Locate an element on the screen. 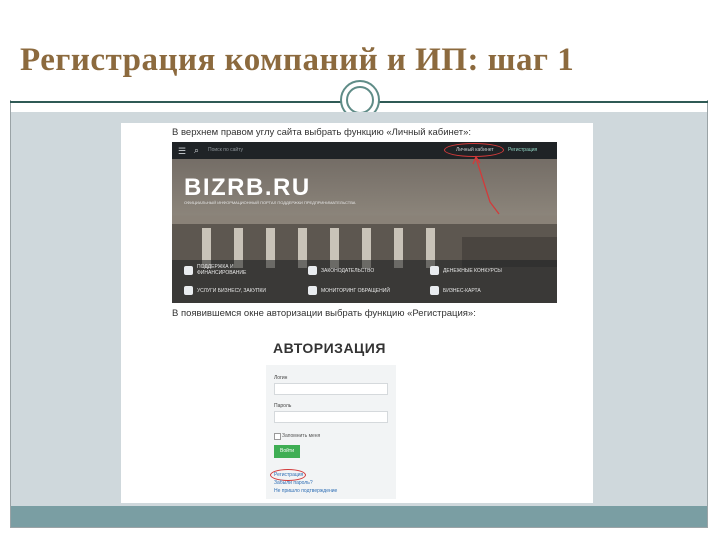  card-legislation: ЗАКОНОДАТЕЛЬСТВО is located at coordinates (341, 270).